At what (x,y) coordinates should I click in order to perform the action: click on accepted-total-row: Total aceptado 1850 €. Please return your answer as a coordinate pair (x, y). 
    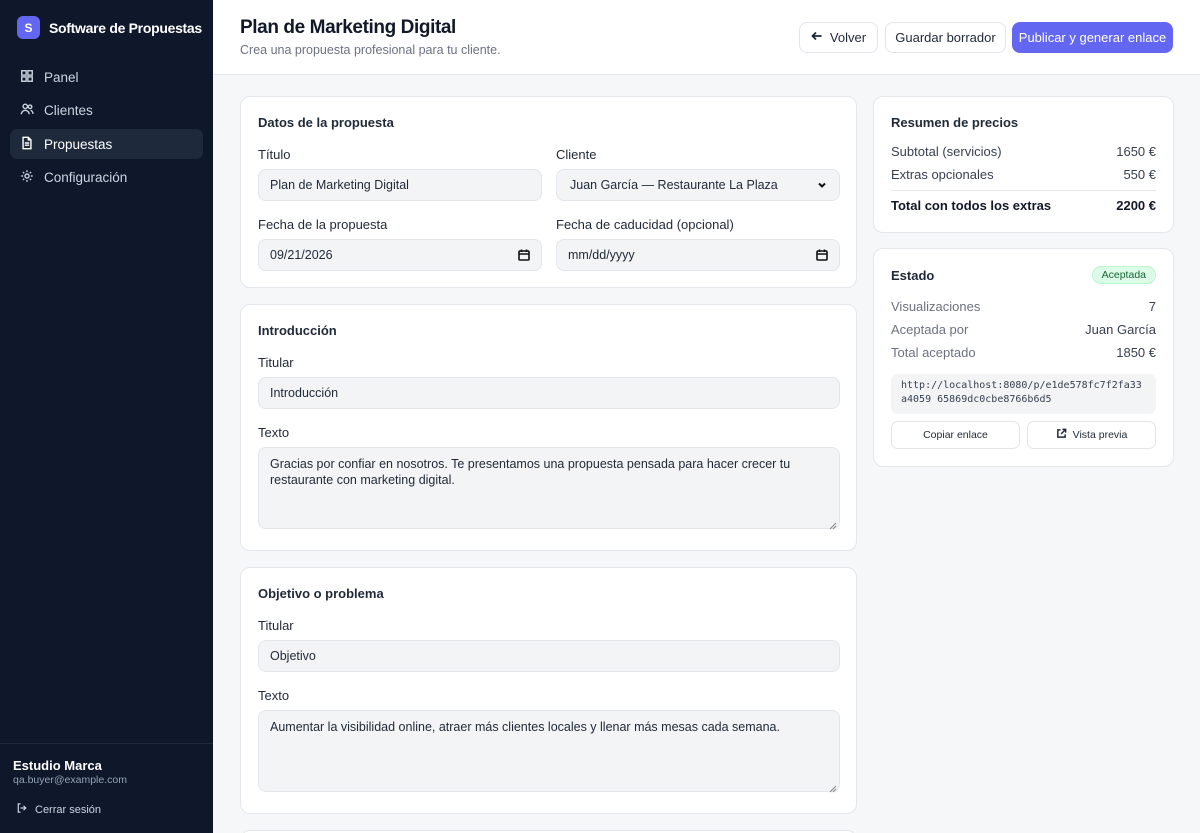
    Looking at the image, I should click on (1023, 352).